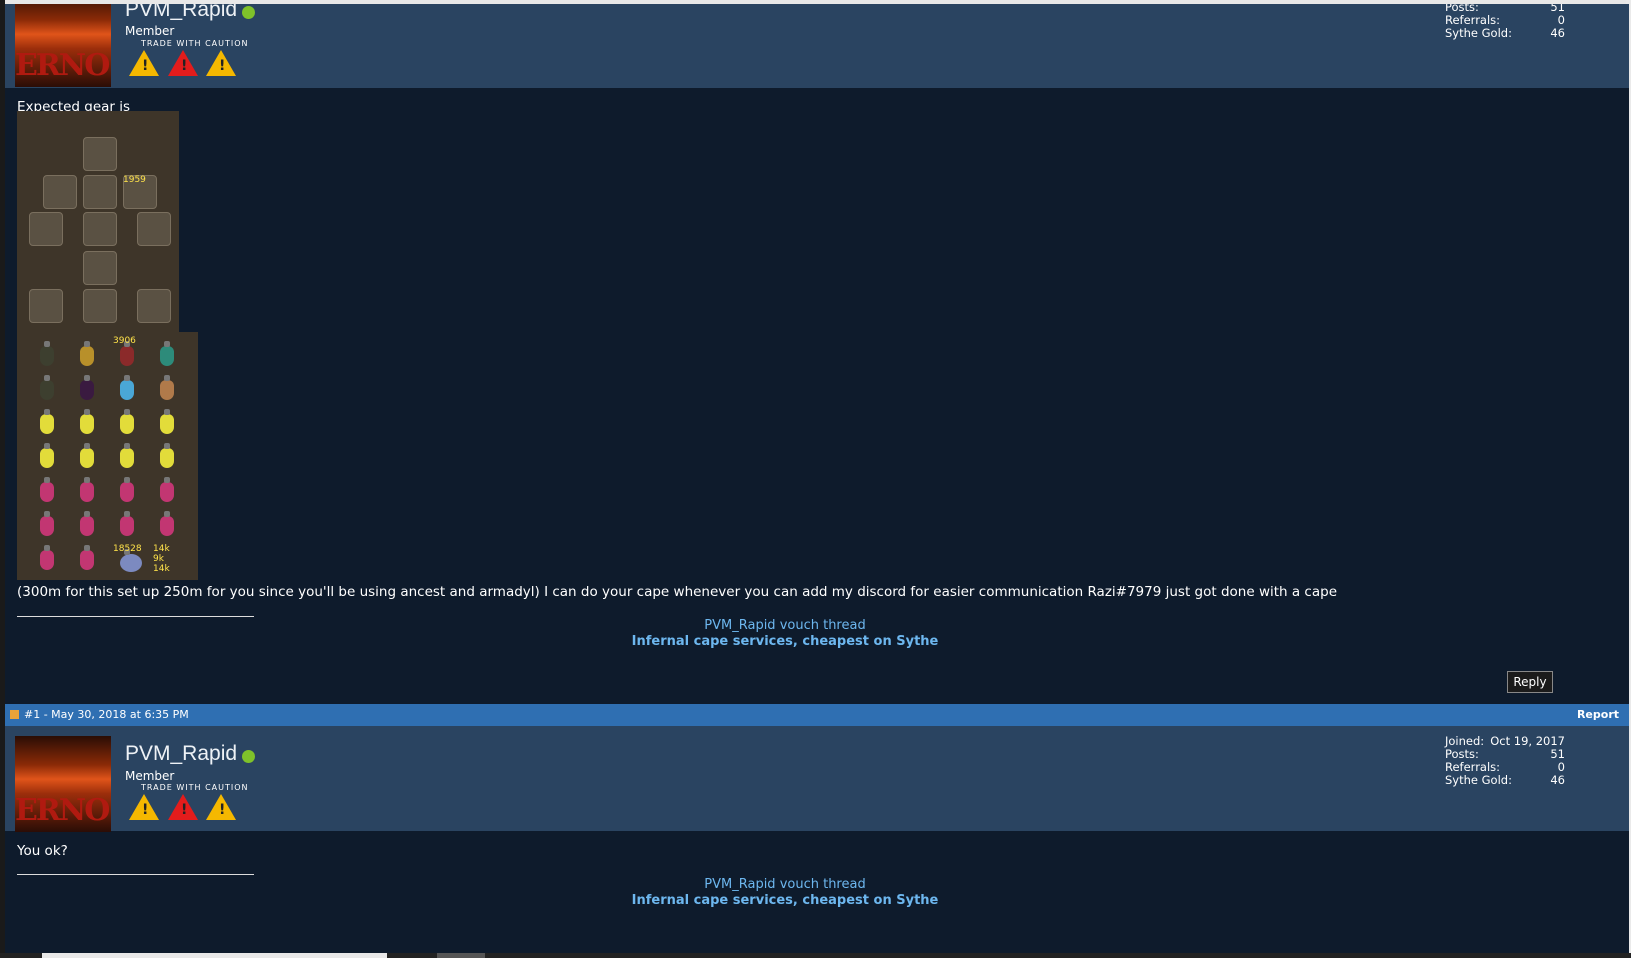 The height and width of the screenshot is (958, 1631). I want to click on scroll-thumb, so click(214, 955).